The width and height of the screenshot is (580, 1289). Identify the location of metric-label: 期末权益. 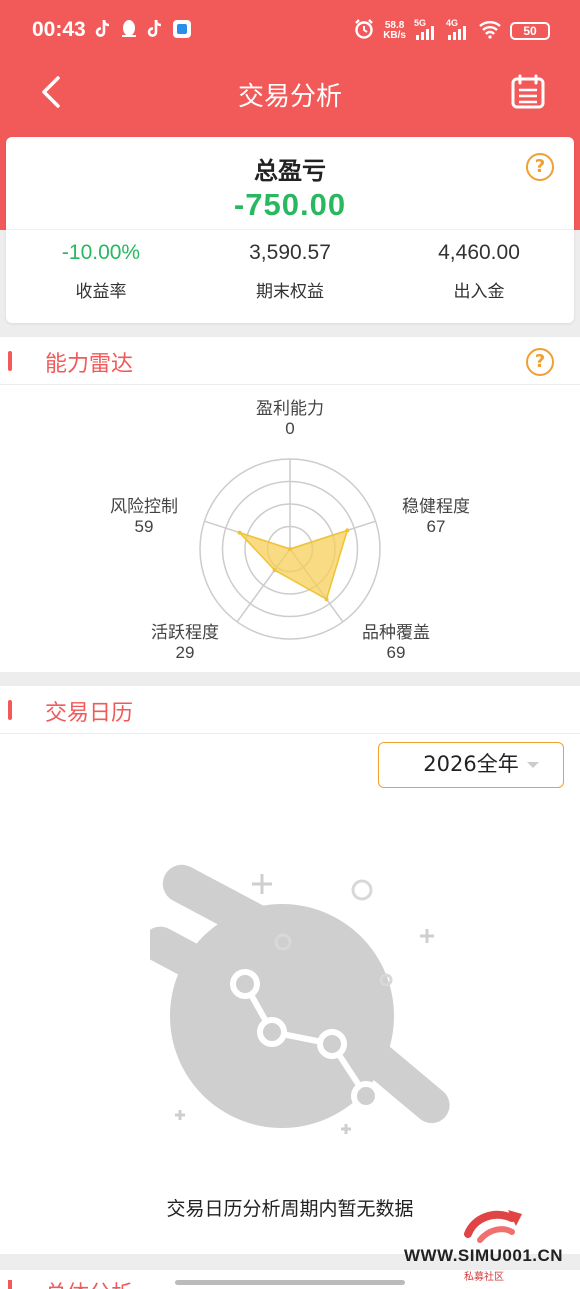
(290, 292).